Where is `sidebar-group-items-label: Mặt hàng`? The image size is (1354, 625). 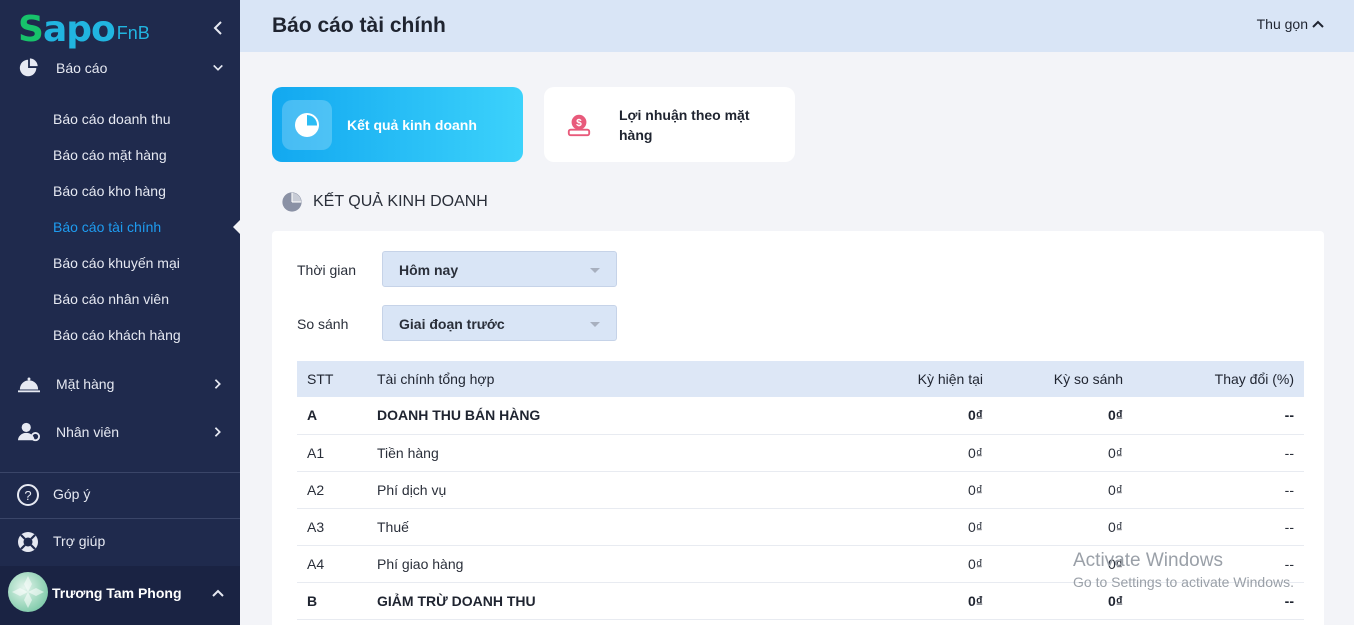 sidebar-group-items-label: Mặt hàng is located at coordinates (85, 384).